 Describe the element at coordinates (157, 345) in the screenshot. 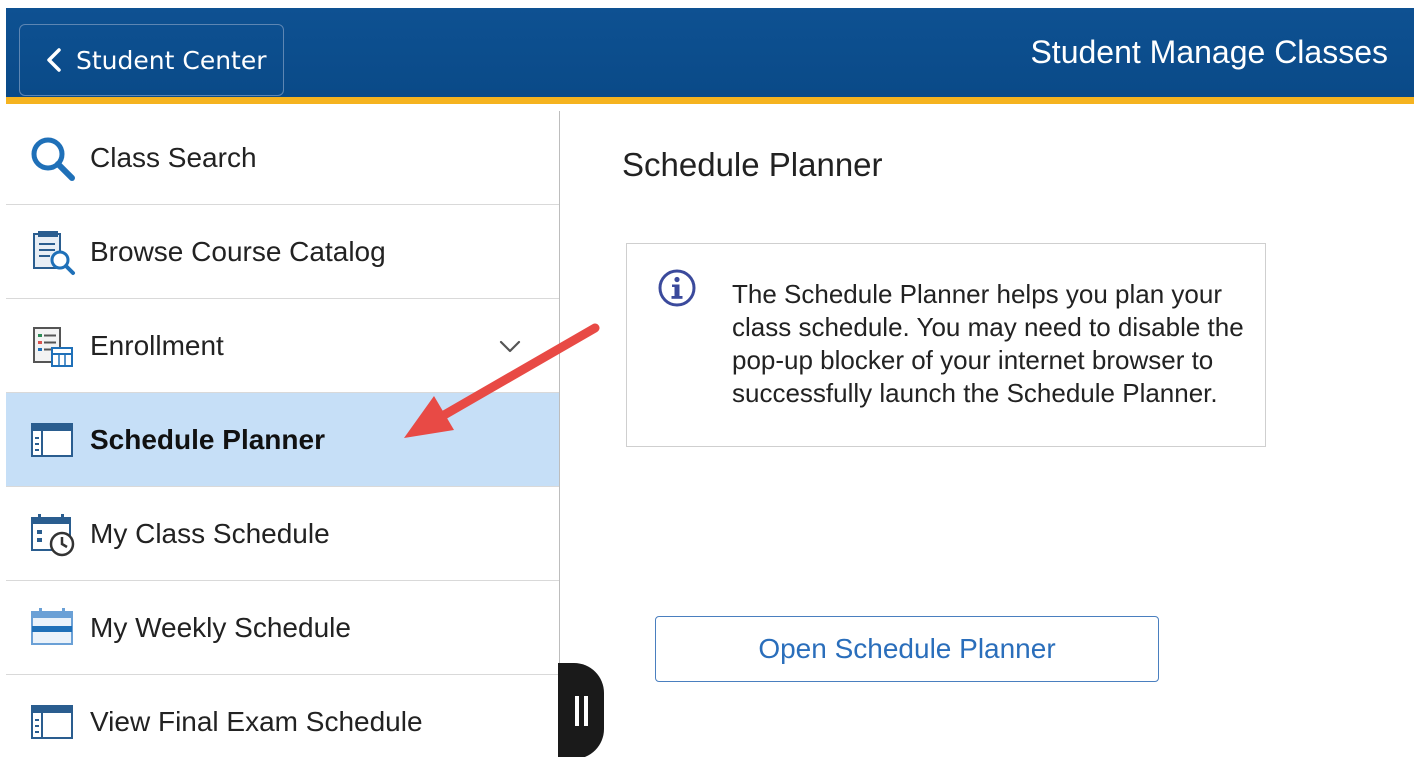

I see `sidebar-item-label: Enrollment` at that location.